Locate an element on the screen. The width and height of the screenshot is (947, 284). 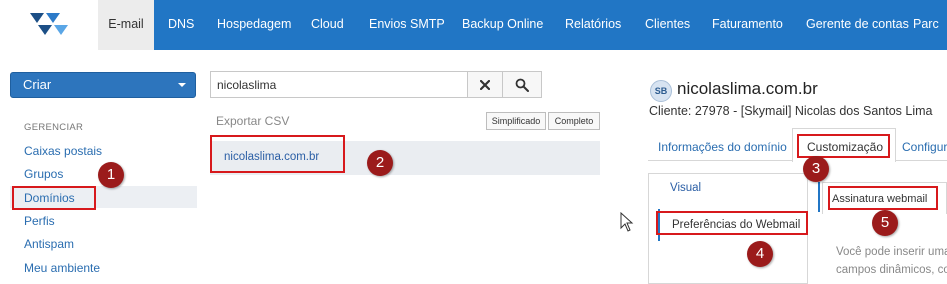
highlight-box-domain-result is located at coordinates (277, 154).